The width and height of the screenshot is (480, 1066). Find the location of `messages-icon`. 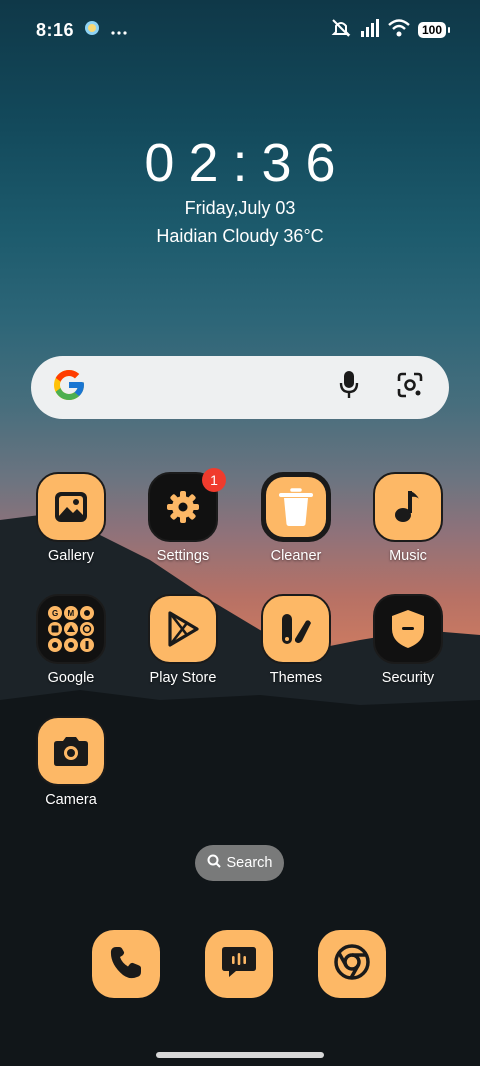

messages-icon is located at coordinates (239, 964).